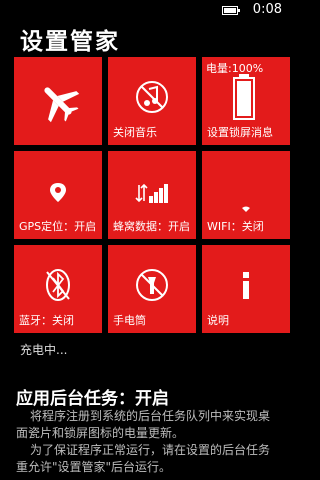 Image resolution: width=320 pixels, height=480 pixels. Describe the element at coordinates (100, 433) in the screenshot. I see `background-task-desc-line2: 面瓷片和锁屏图标的电量更新。` at that location.